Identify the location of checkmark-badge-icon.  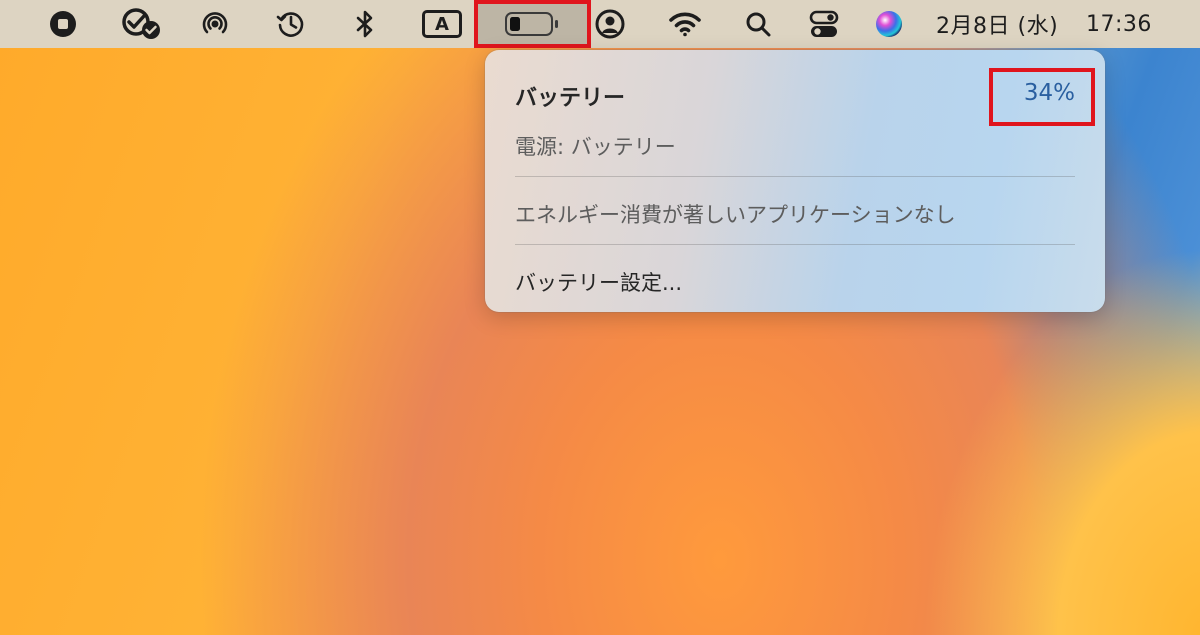
(142, 24).